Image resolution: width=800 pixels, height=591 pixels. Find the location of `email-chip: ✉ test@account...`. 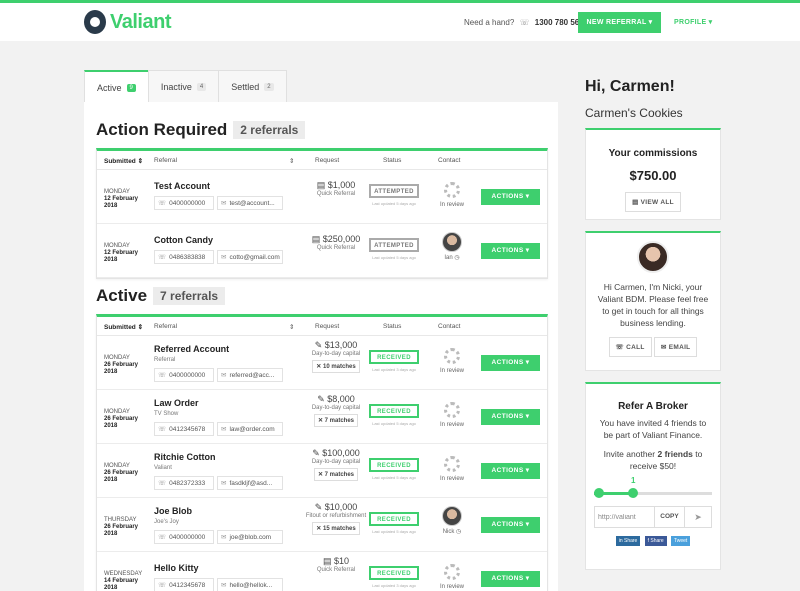

email-chip: ✉ test@account... is located at coordinates (250, 203).